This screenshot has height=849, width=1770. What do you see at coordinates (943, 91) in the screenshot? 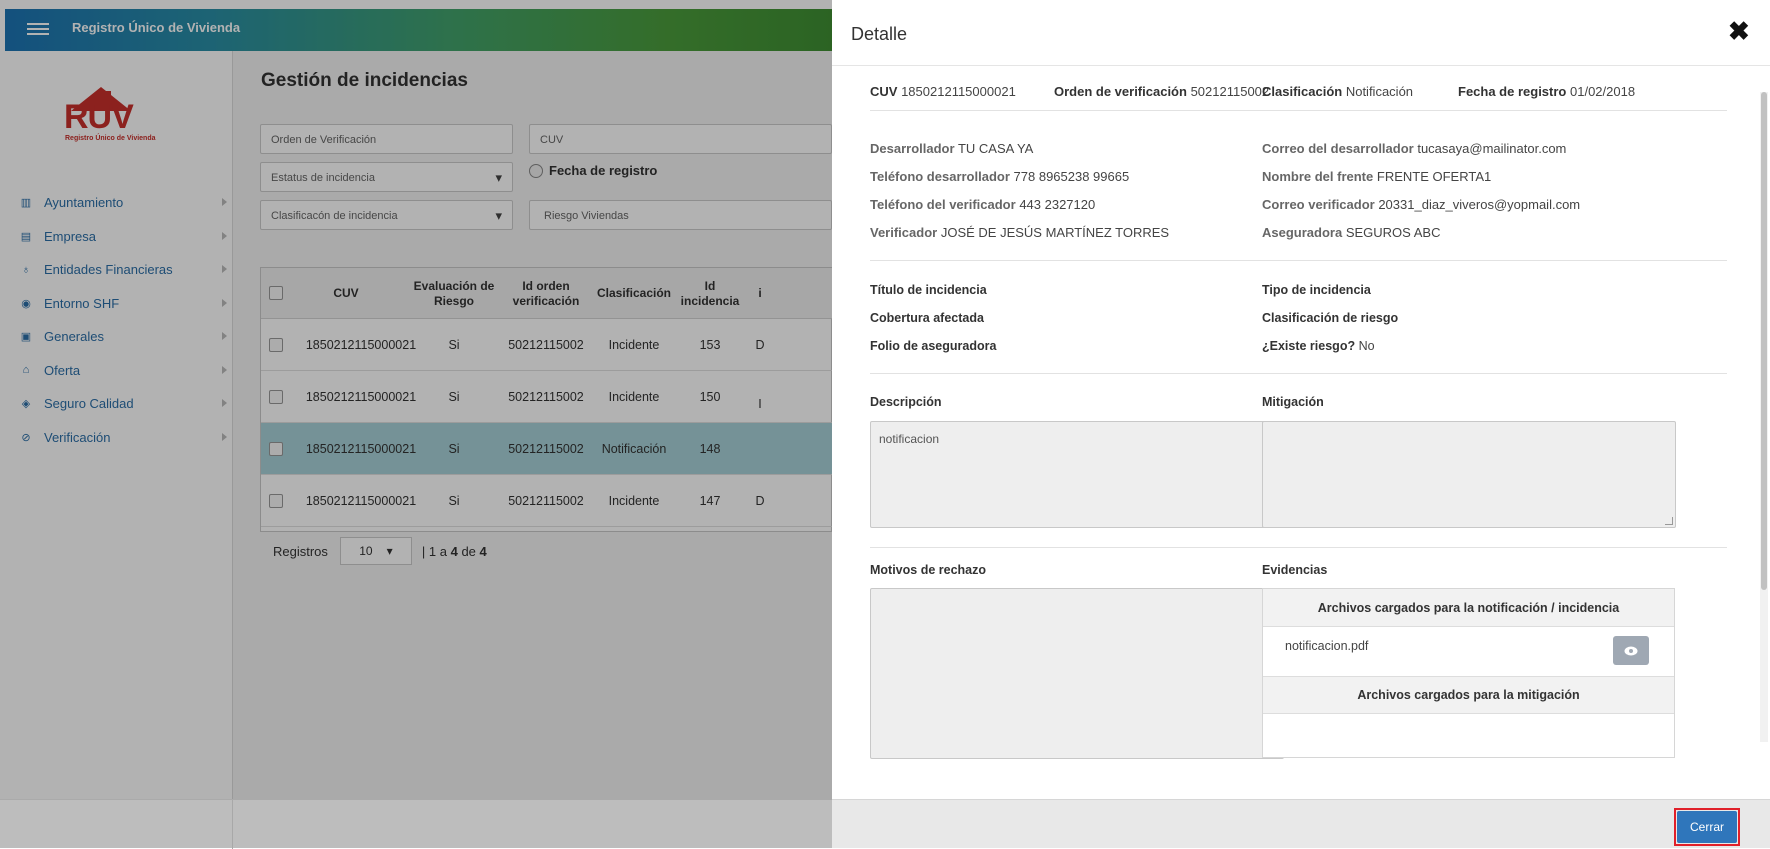
I see `summary-cuv: CUV 1850212115000021` at bounding box center [943, 91].